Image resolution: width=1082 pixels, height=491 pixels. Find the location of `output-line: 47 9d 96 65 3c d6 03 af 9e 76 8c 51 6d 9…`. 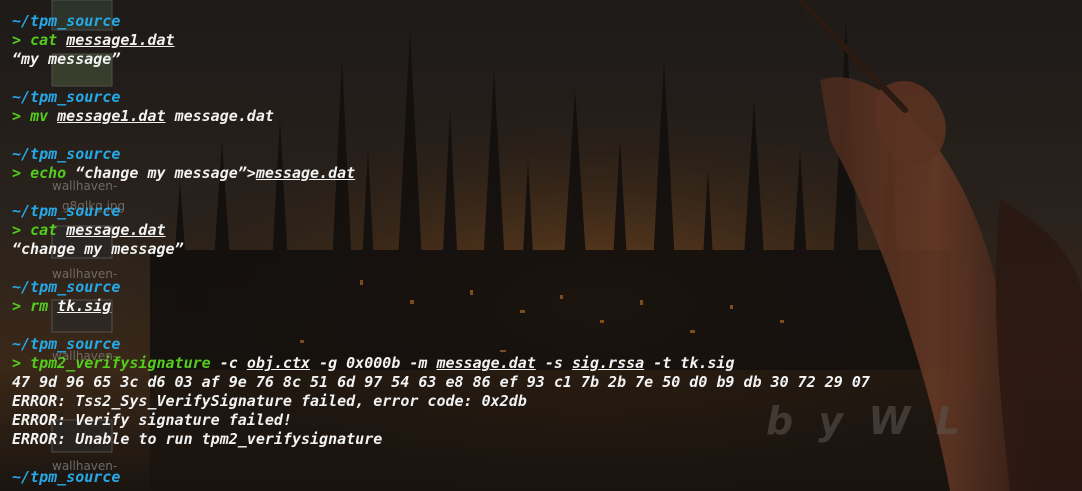

output-line: 47 9d 96 65 3c d6 03 af 9e 76 8c 51 6d 9… is located at coordinates (441, 382).